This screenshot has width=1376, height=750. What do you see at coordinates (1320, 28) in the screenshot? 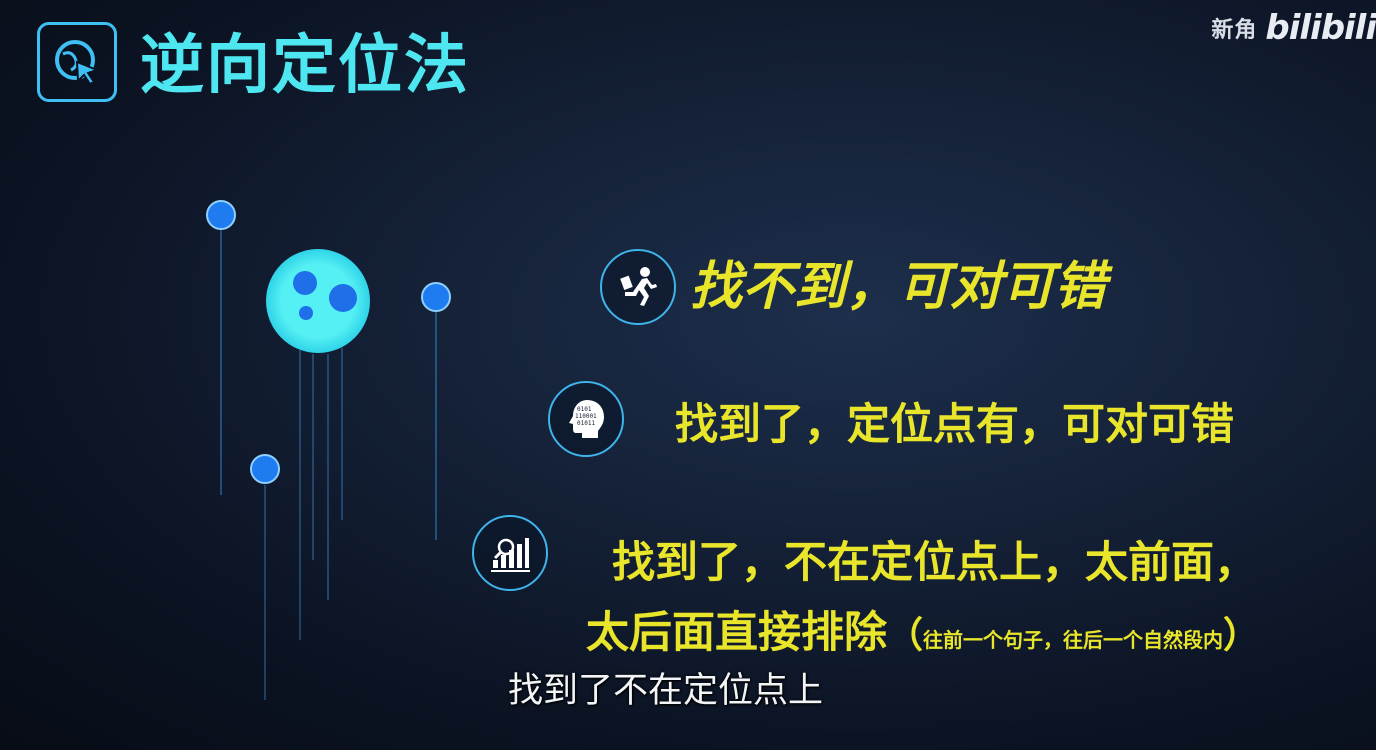
I see `bilibili-logo: bilibili` at bounding box center [1320, 28].